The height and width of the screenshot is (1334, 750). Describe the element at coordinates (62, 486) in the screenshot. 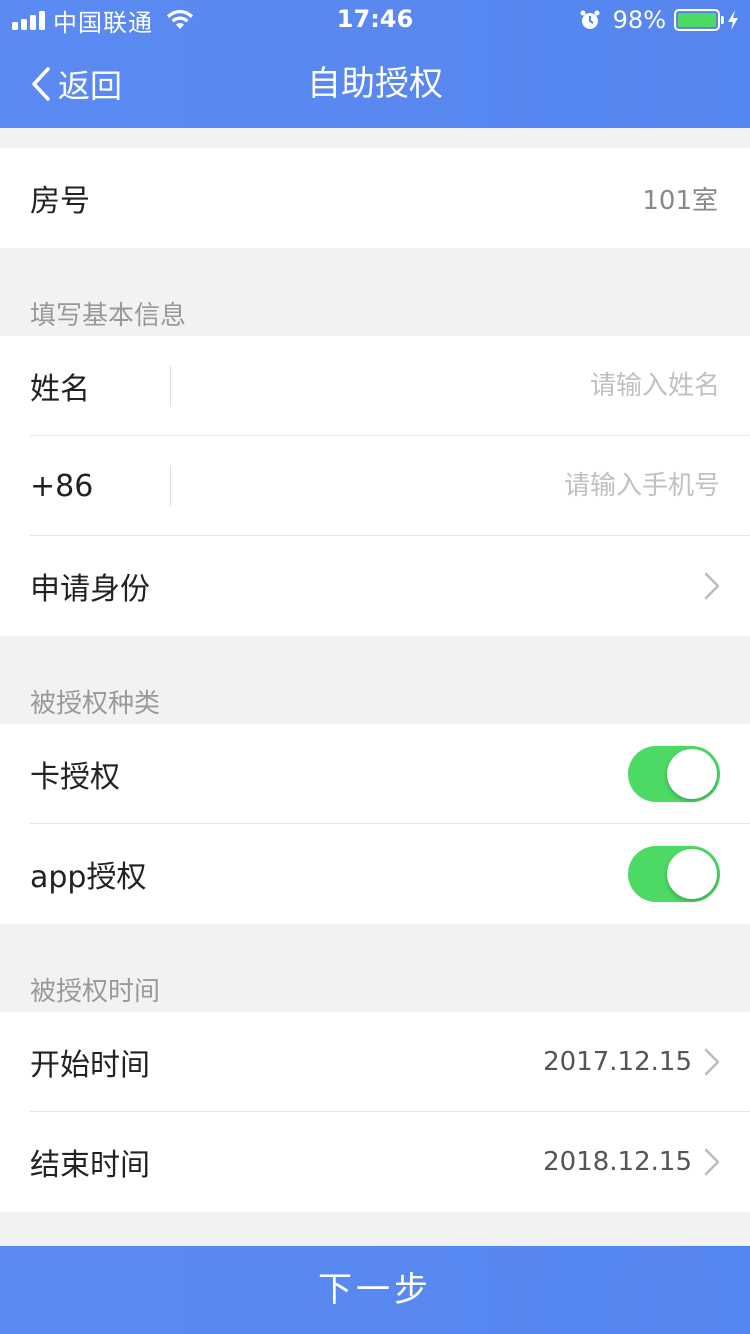

I see `country-code-label: +86` at that location.